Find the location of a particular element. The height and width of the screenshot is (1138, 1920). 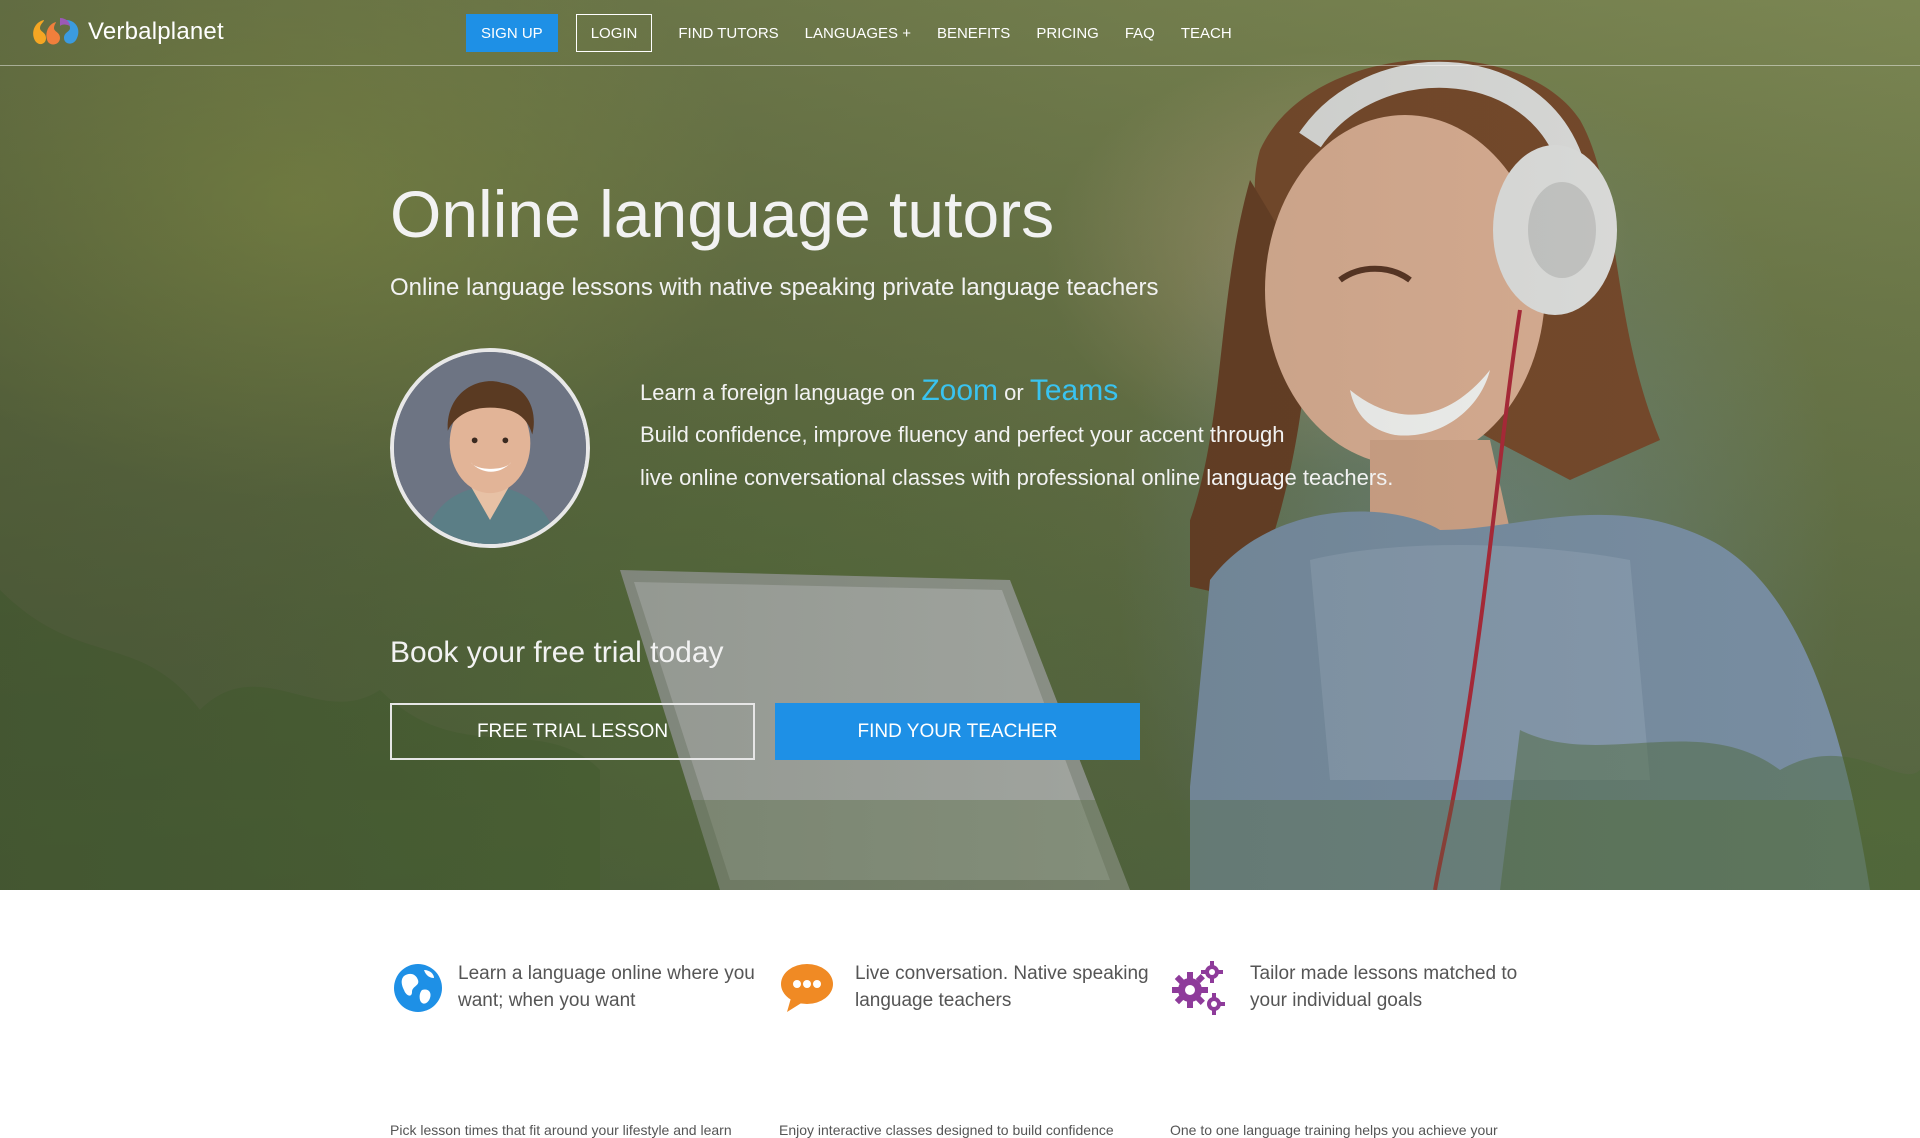

nav-pricing: PRICING is located at coordinates (1067, 33).